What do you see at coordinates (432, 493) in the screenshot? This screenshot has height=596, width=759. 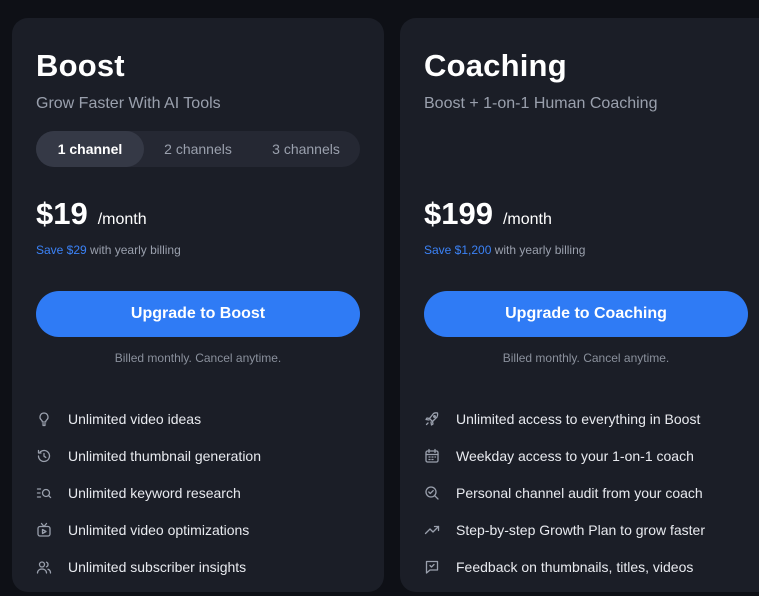 I see `search-check-icon` at bounding box center [432, 493].